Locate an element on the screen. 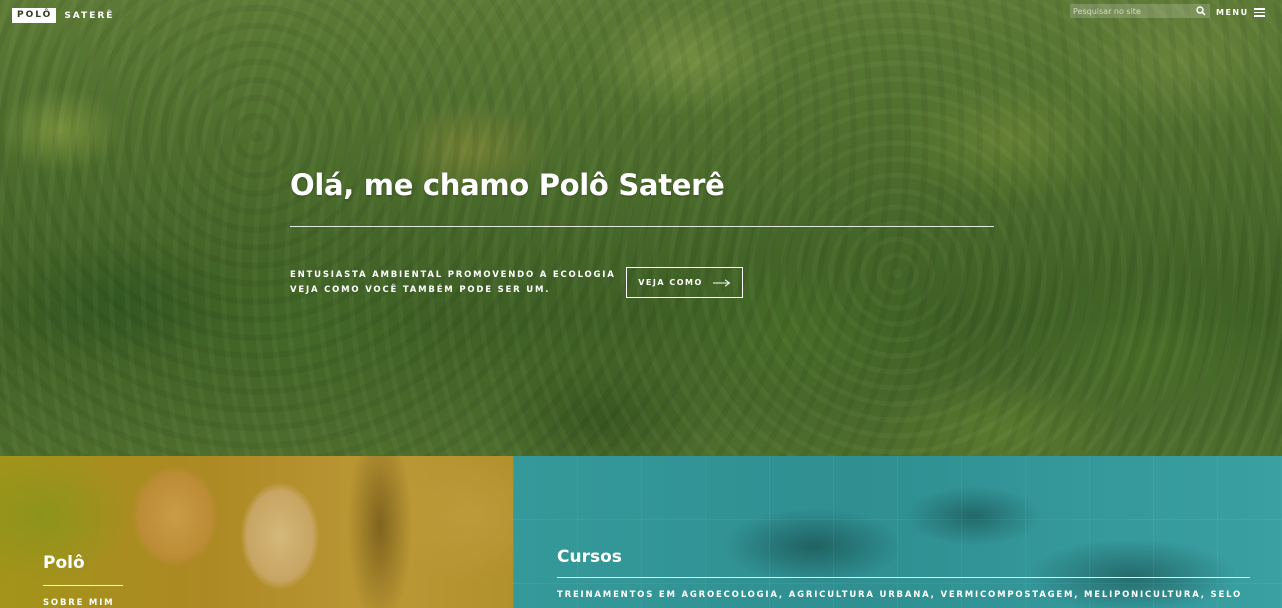 The image size is (1282, 608). logo-mark: POLÔ is located at coordinates (34, 15).